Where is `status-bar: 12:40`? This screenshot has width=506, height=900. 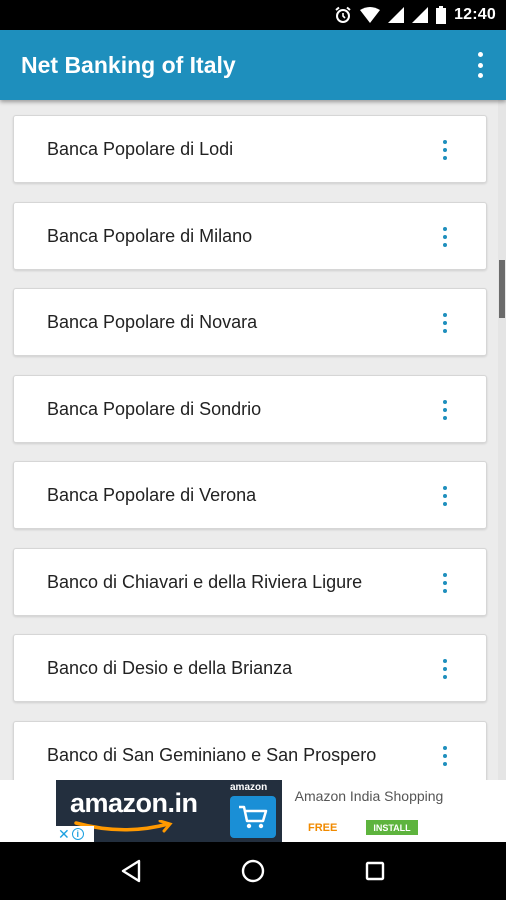 status-bar: 12:40 is located at coordinates (253, 15).